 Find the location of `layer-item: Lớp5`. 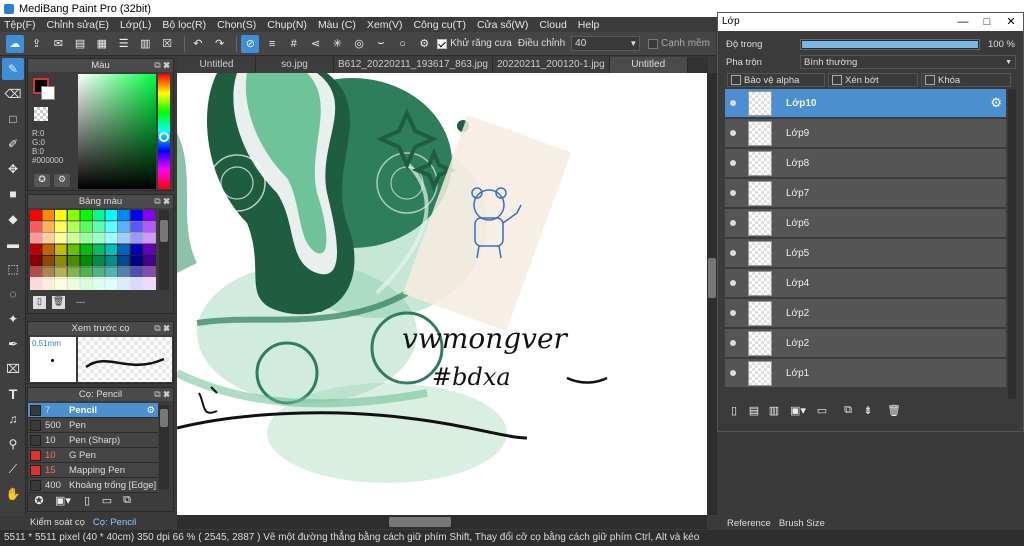

layer-item: Lớp5 is located at coordinates (865, 253).